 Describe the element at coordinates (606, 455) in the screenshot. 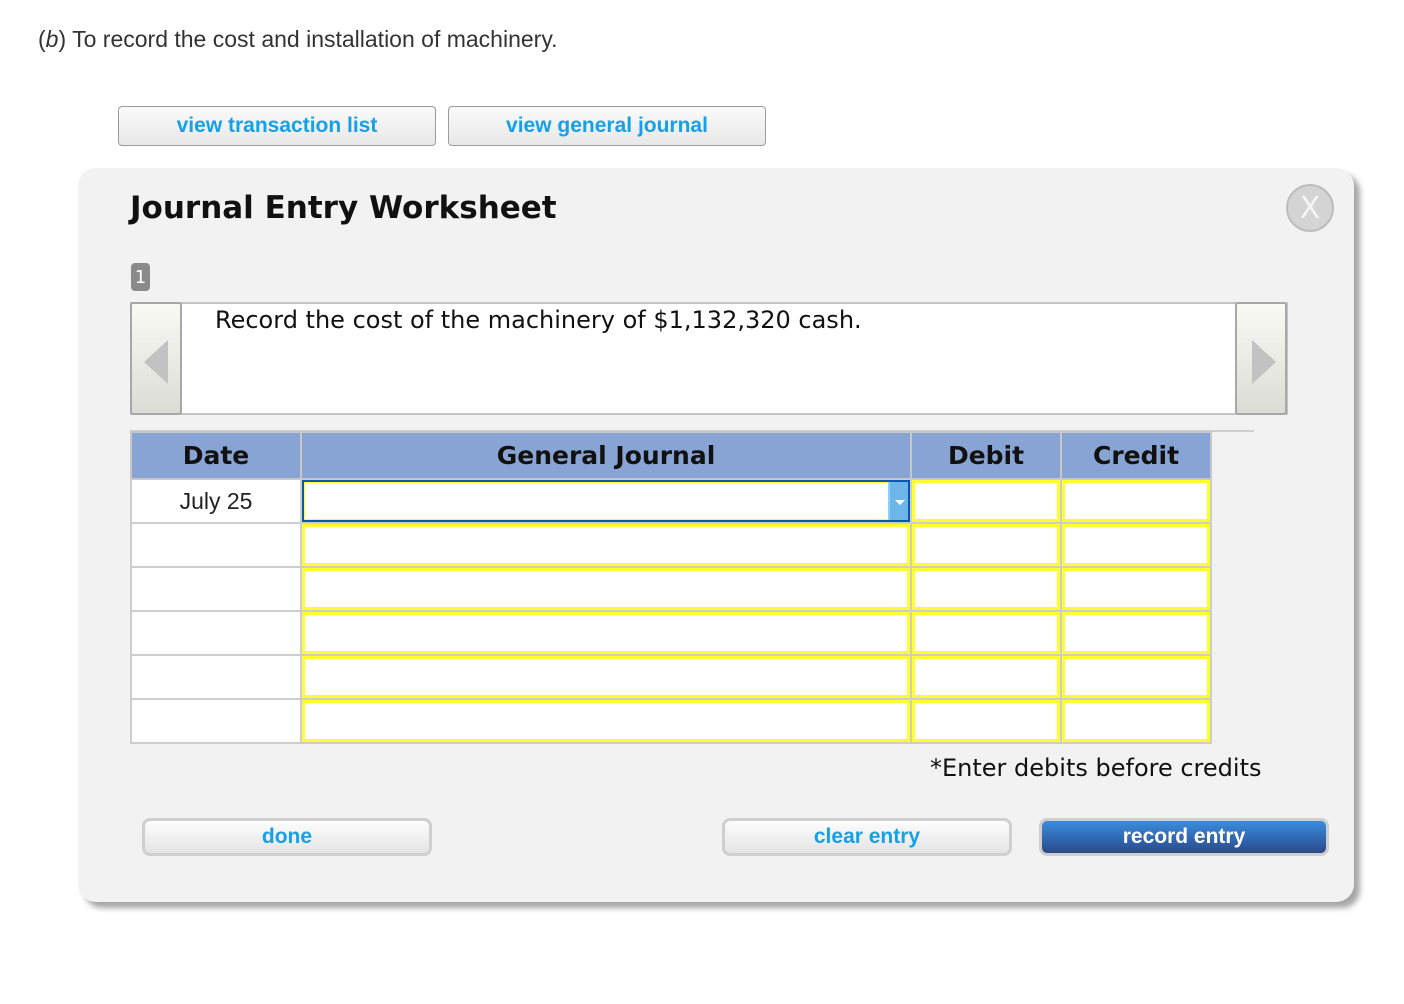

I see `column-header-general-journal: General Journal` at that location.